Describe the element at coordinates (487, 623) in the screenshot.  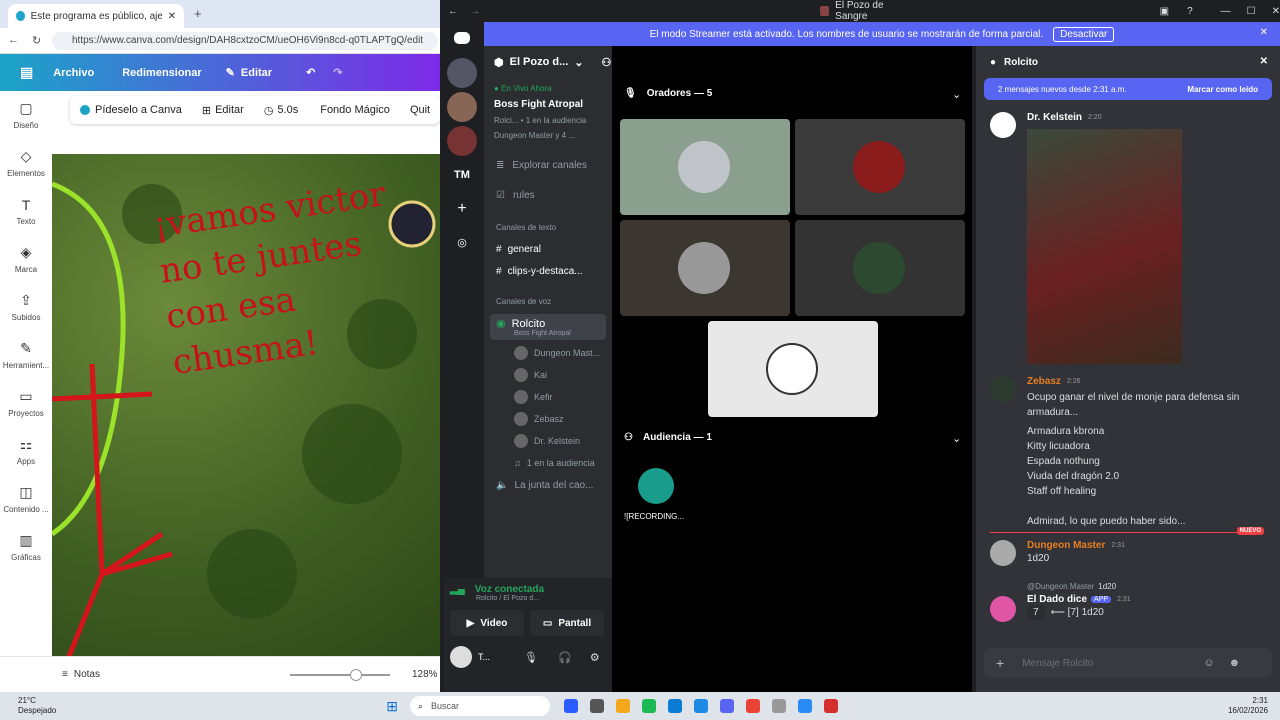
I see `video-button: ▶ Video` at that location.